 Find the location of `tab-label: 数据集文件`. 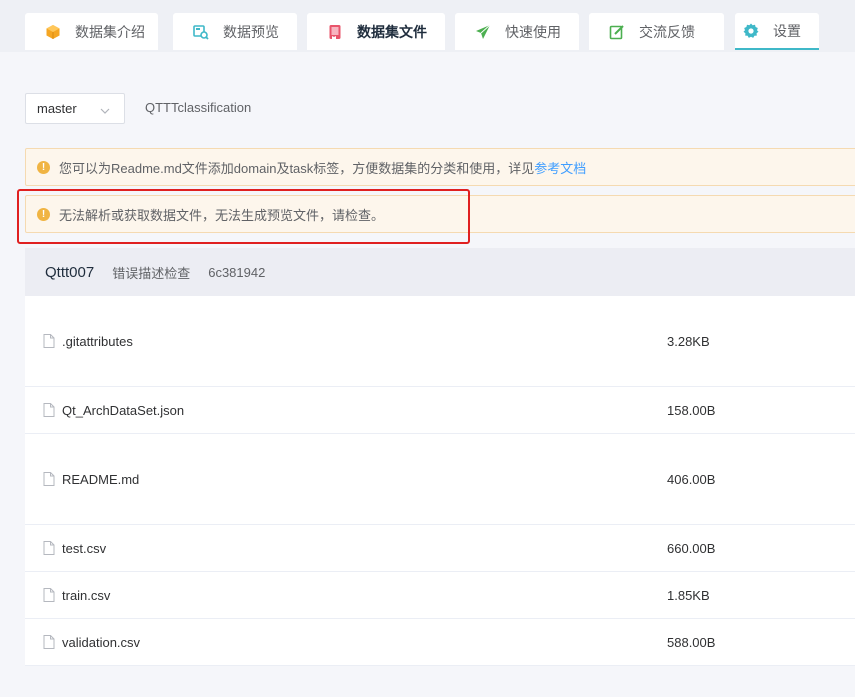

tab-label: 数据集文件 is located at coordinates (392, 31).